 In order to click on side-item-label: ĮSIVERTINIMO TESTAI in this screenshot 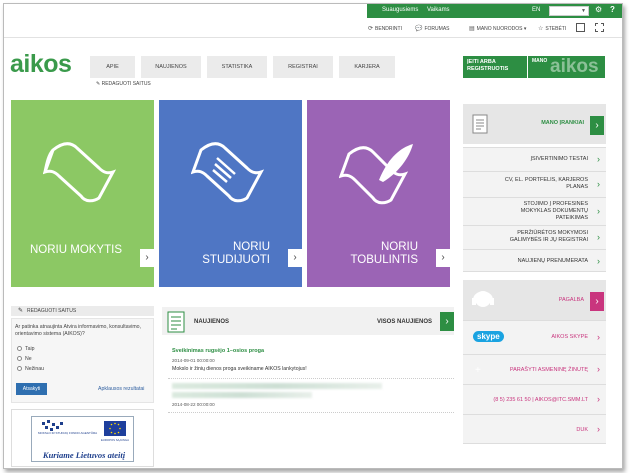, I will do `click(559, 159)`.